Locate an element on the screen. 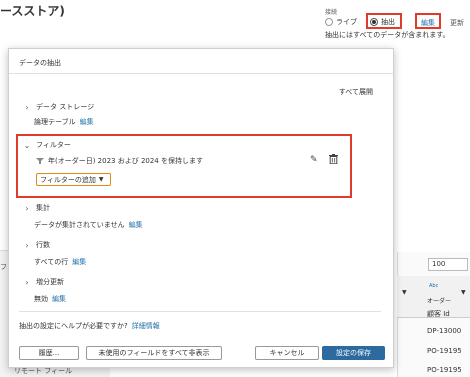 The height and width of the screenshot is (377, 470). add-filter-dropdown: フィルターの追加 ▼ is located at coordinates (73, 179).